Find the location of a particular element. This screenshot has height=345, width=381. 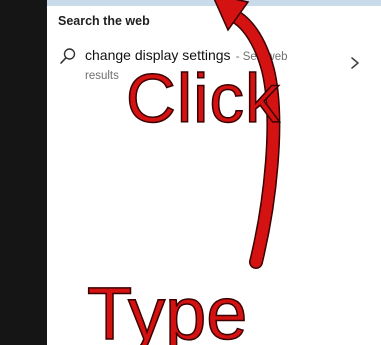

type-annotation: Type is located at coordinates (167, 308).